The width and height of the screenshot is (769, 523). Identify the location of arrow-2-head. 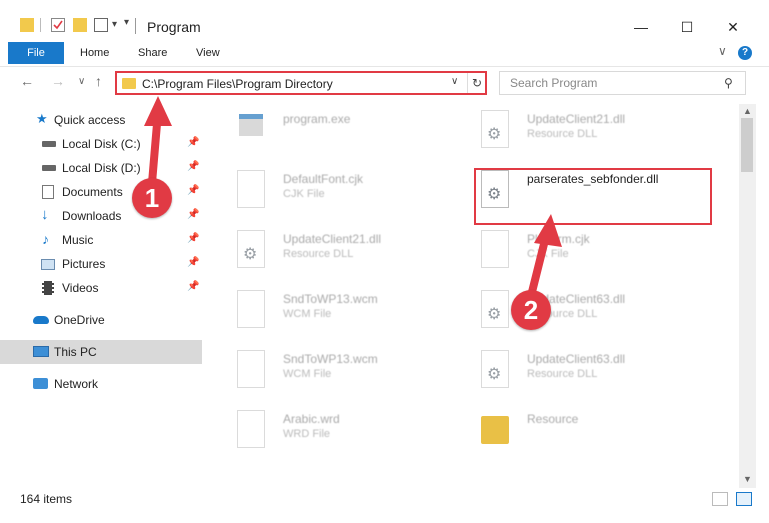
(548, 230).